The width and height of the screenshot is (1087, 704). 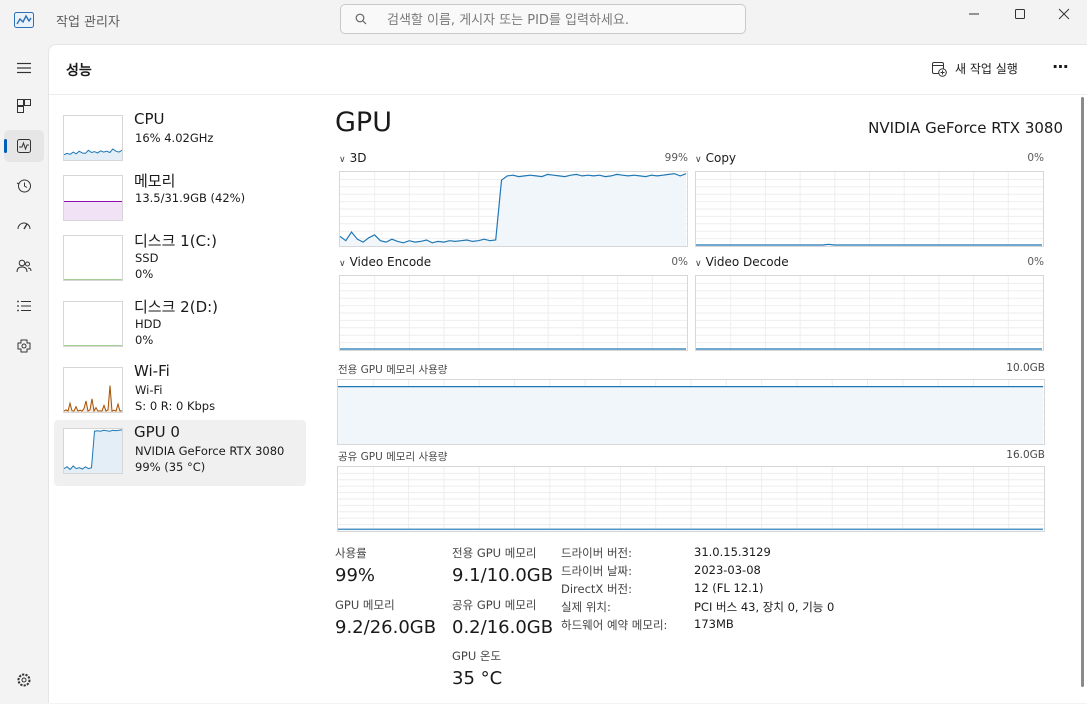 I want to click on device-type: Wi-Fi, so click(x=149, y=390).